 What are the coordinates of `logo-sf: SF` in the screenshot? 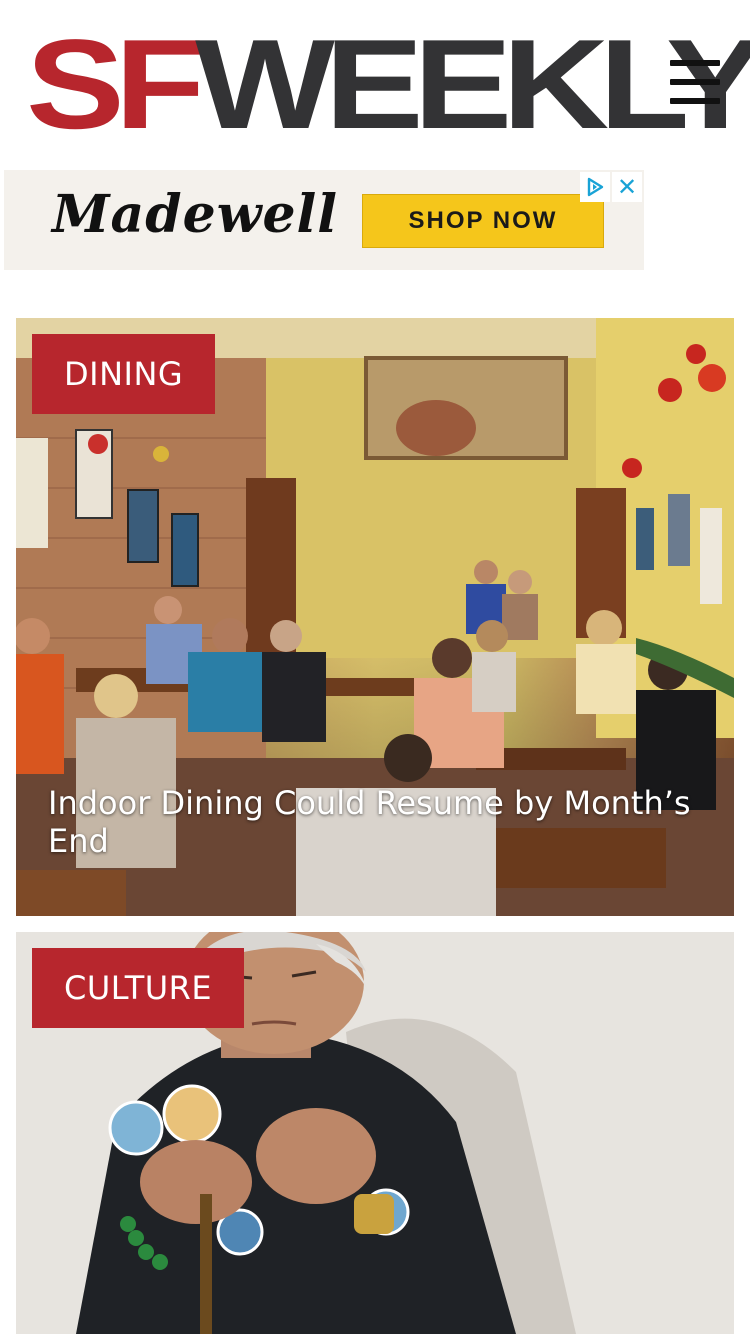 It's located at (115, 84).